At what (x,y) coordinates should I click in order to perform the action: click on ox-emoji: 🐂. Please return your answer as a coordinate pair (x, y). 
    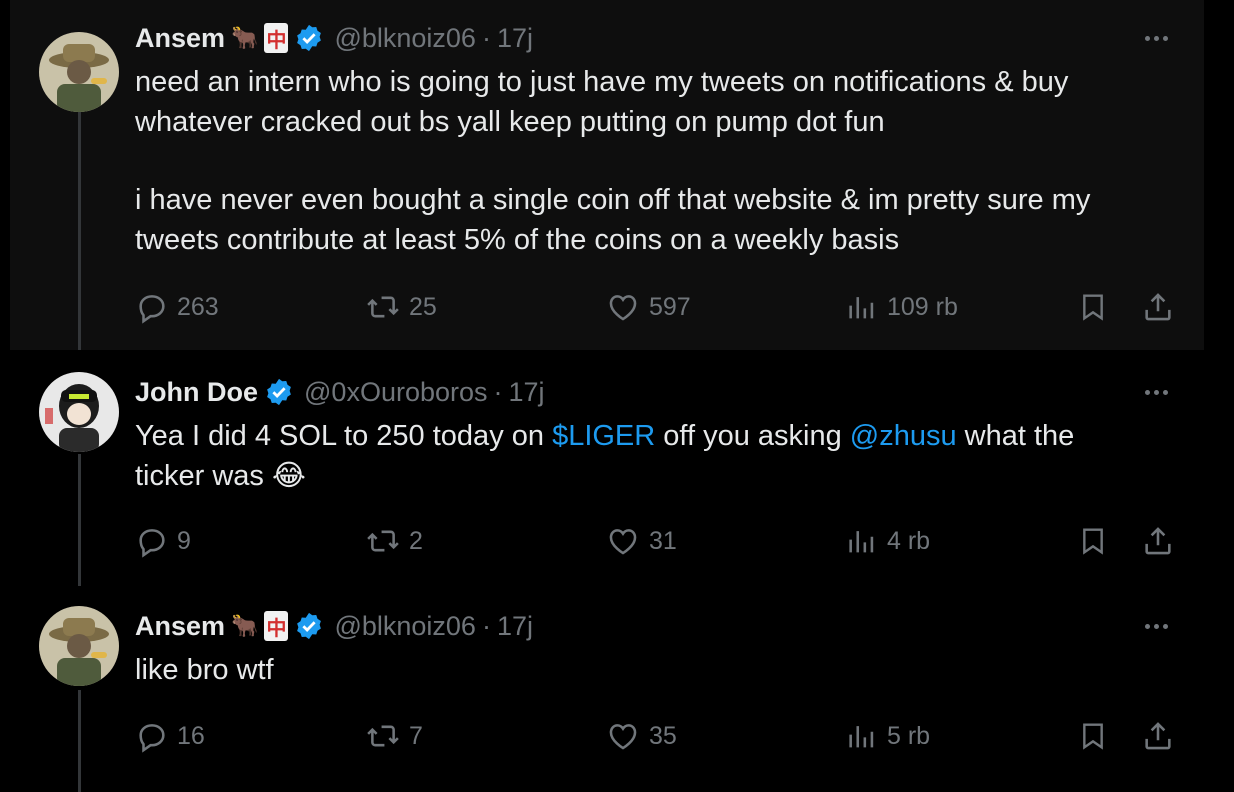
    Looking at the image, I should click on (245, 625).